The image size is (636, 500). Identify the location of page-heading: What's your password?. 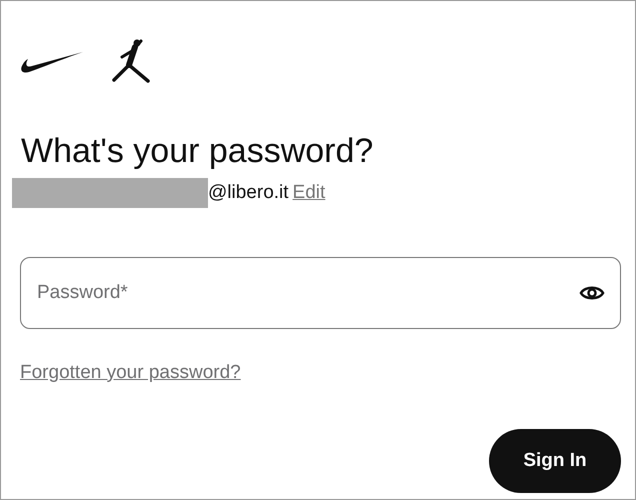
(197, 151).